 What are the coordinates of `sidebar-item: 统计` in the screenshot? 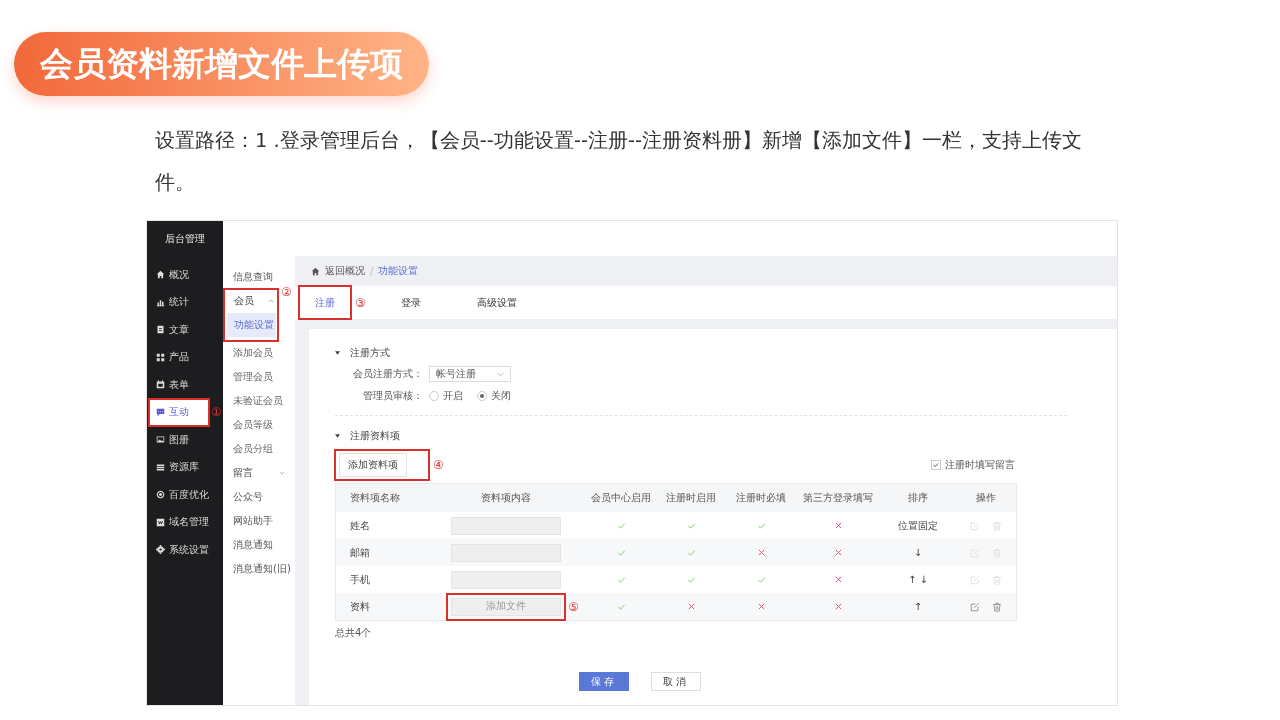 It's located at (185, 302).